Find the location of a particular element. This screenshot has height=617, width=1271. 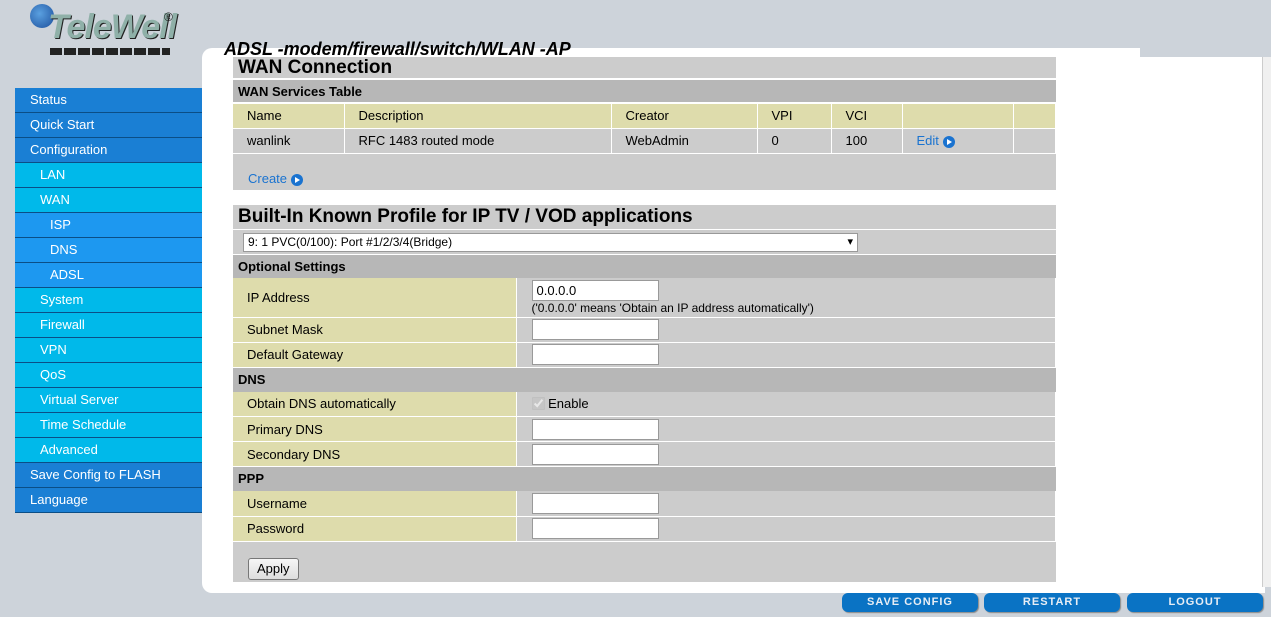

sidebar-item-qos: QoS is located at coordinates (108, 375).